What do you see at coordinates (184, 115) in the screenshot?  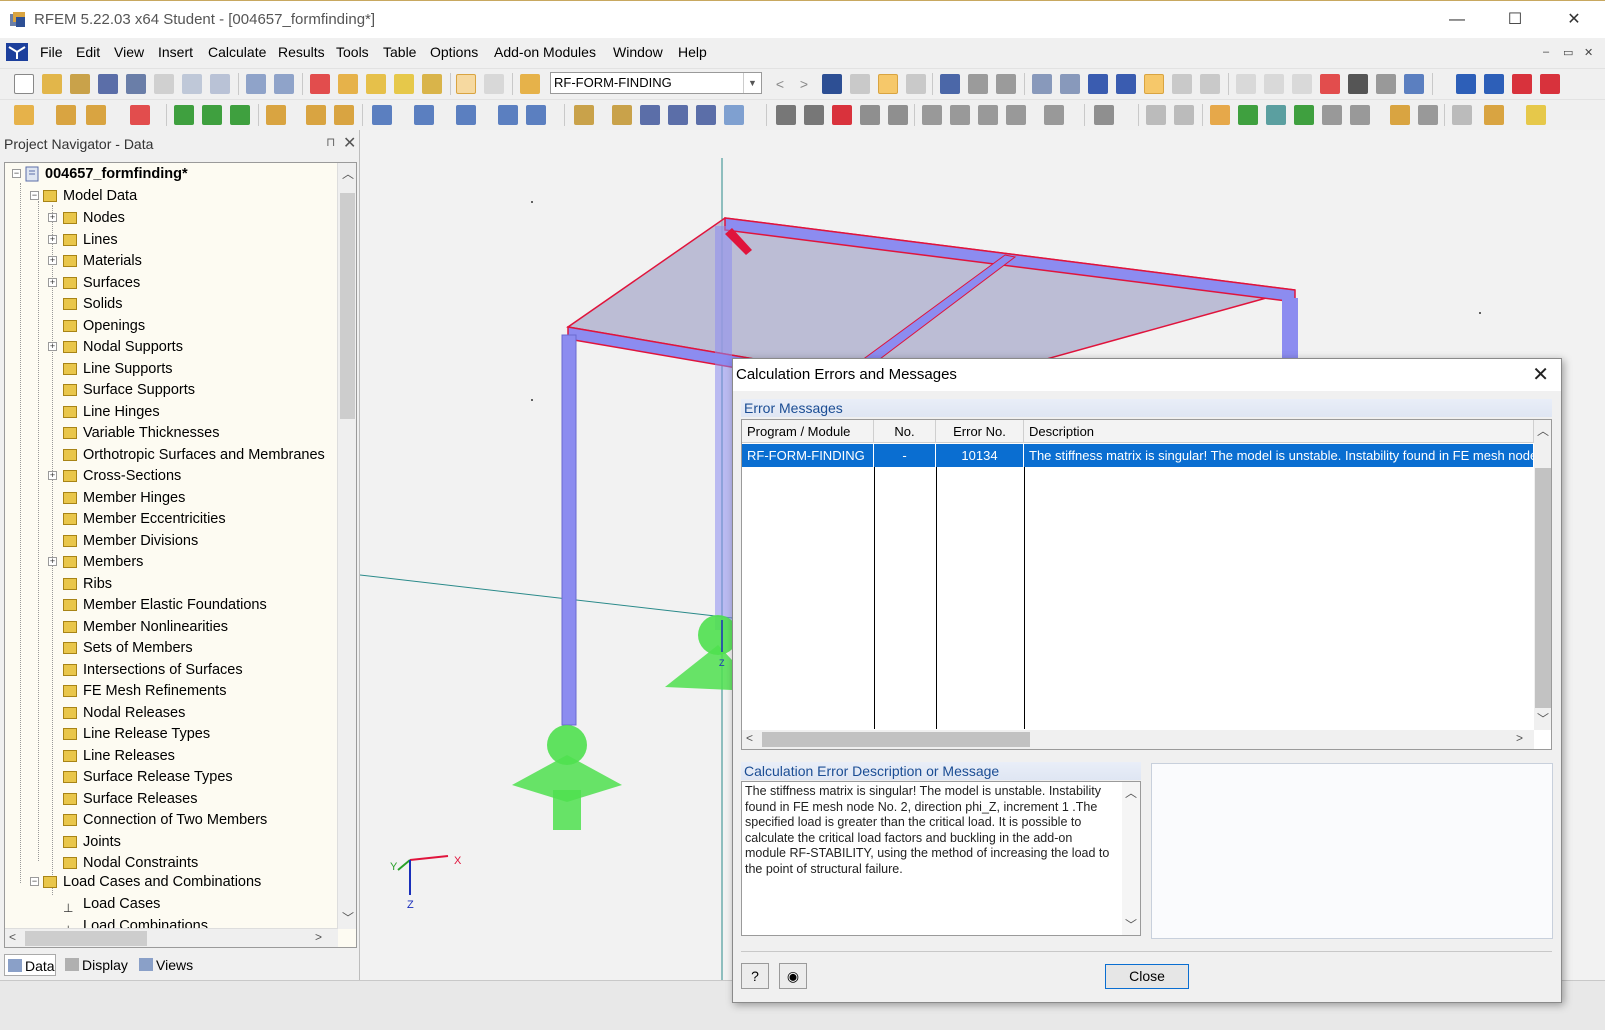 I see `load-icon` at bounding box center [184, 115].